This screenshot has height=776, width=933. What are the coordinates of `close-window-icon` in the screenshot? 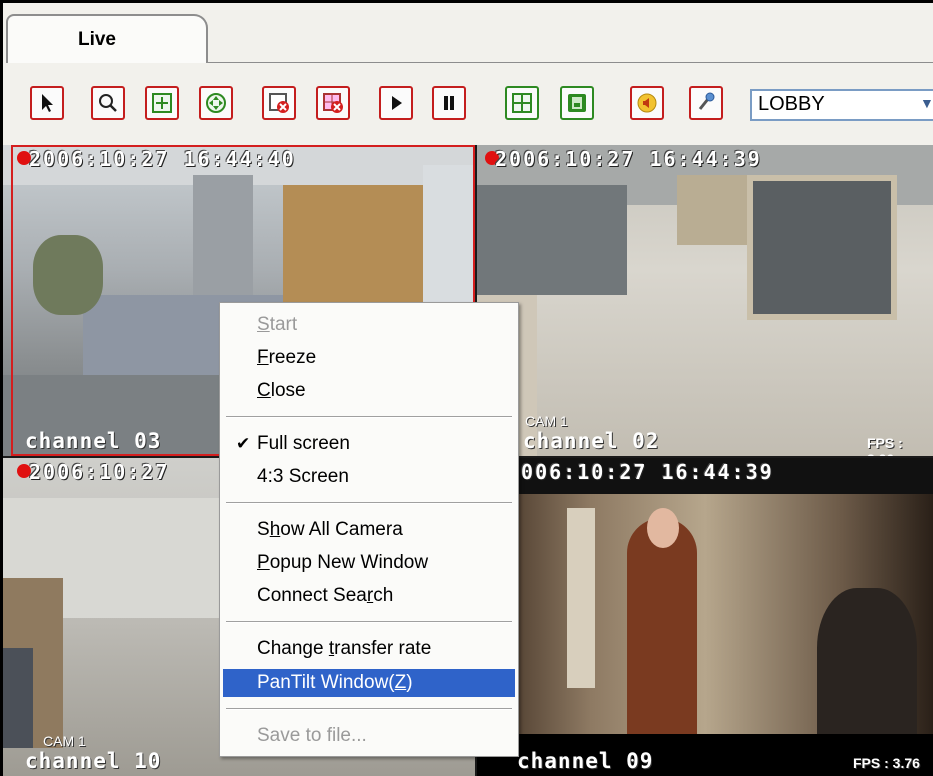 It's located at (279, 103).